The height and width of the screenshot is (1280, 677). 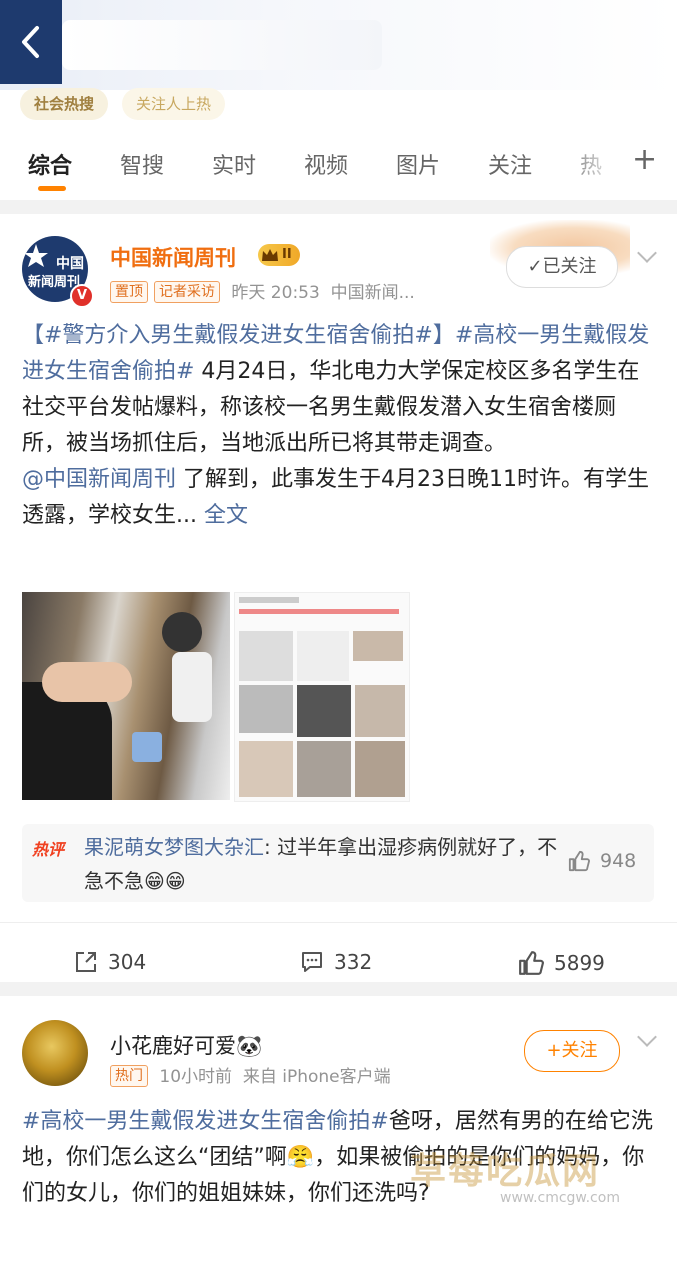 I want to click on avatar, so click(x=55, y=1053).